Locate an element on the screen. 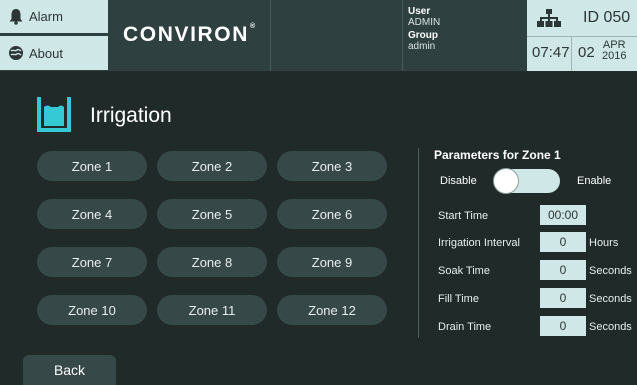 This screenshot has width=637, height=385. interval-unit: Hours is located at coordinates (604, 243).